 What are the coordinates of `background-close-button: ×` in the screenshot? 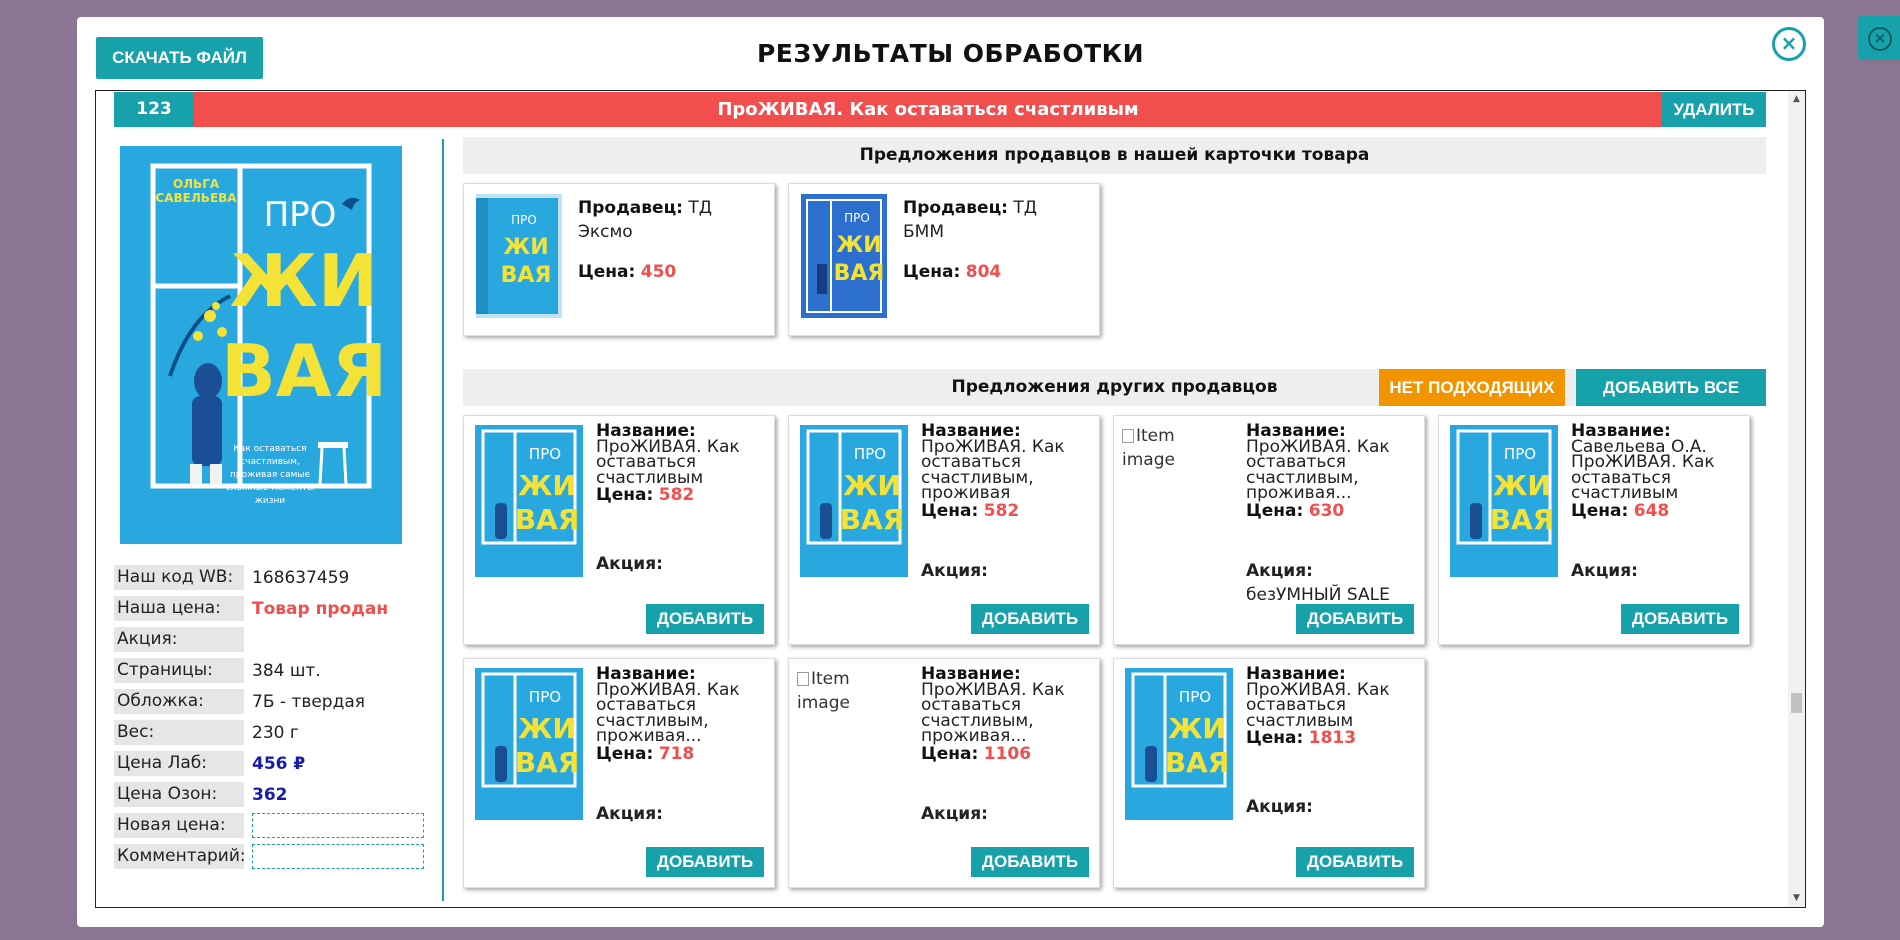 It's located at (1879, 38).